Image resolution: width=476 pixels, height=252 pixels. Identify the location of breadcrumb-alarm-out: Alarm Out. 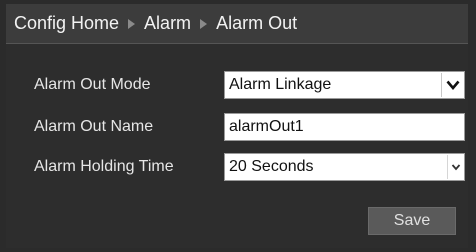
(257, 23).